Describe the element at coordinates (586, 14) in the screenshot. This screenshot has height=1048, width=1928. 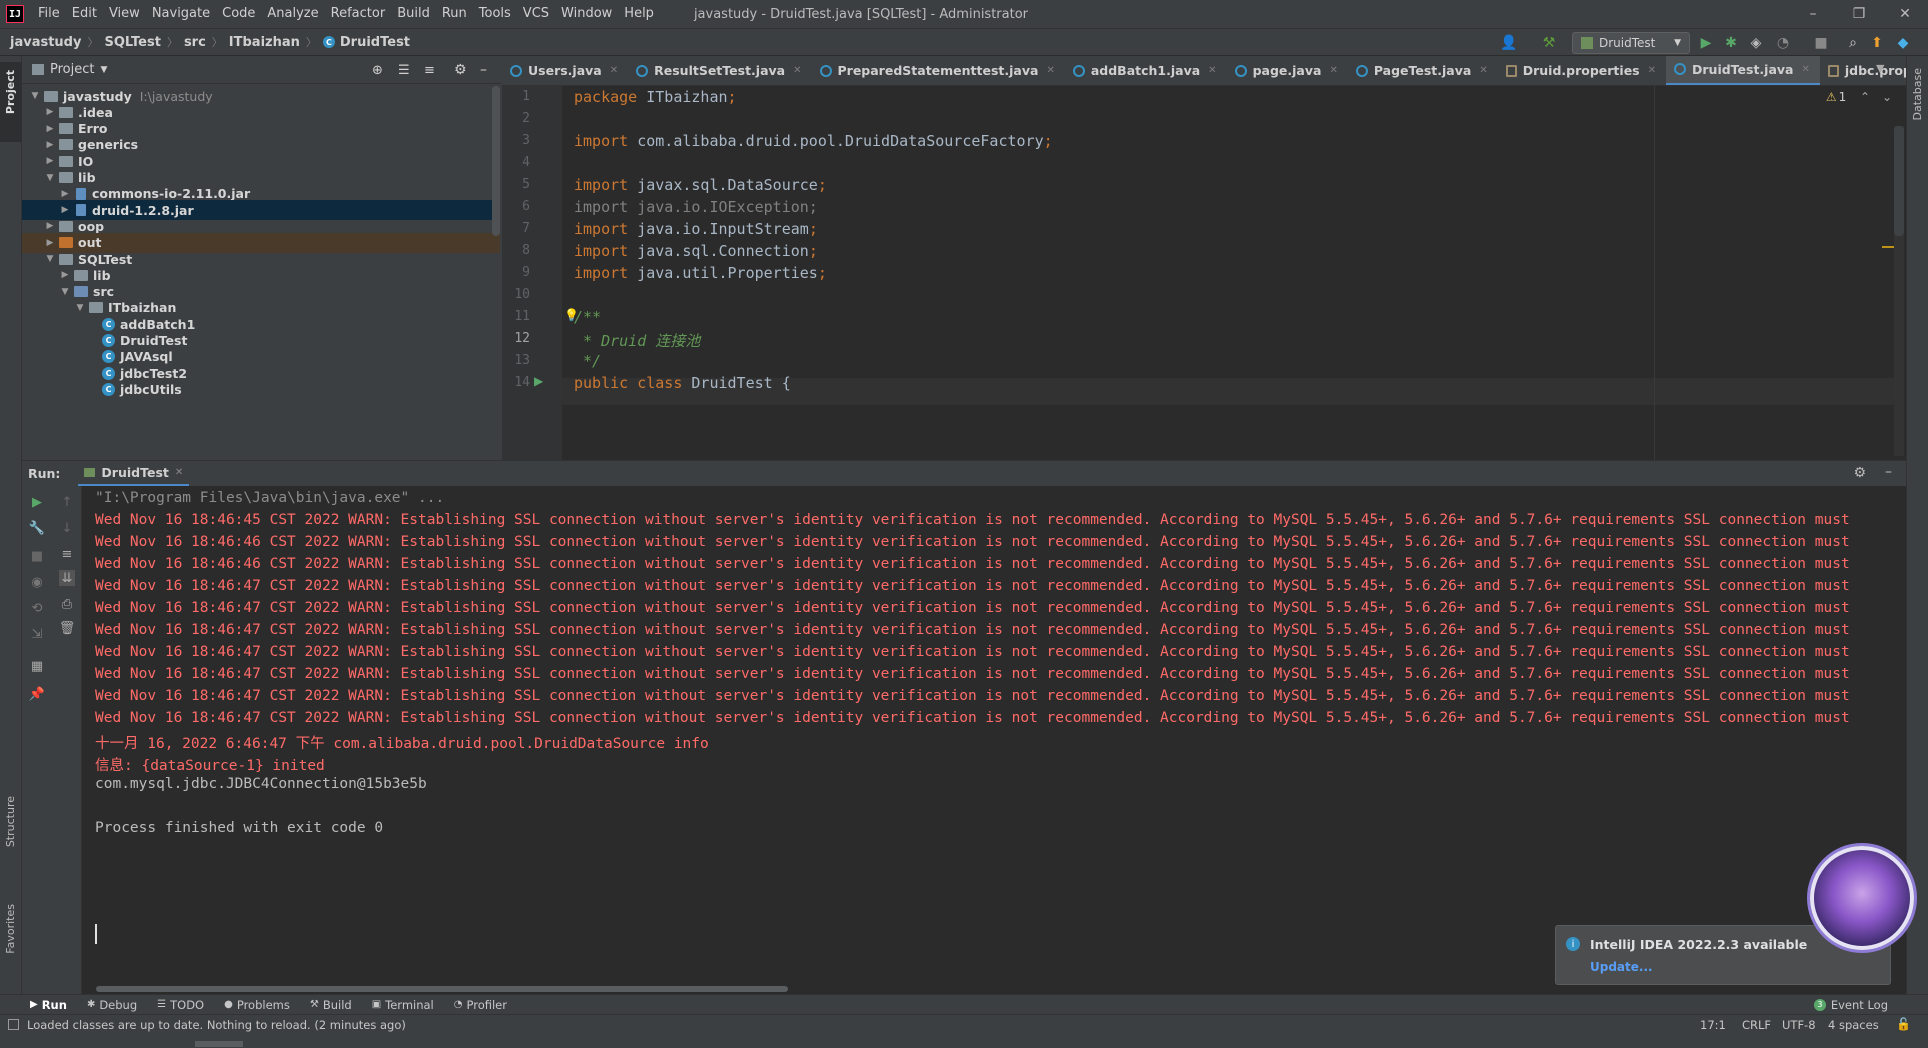
I see `menu-window: Window` at that location.